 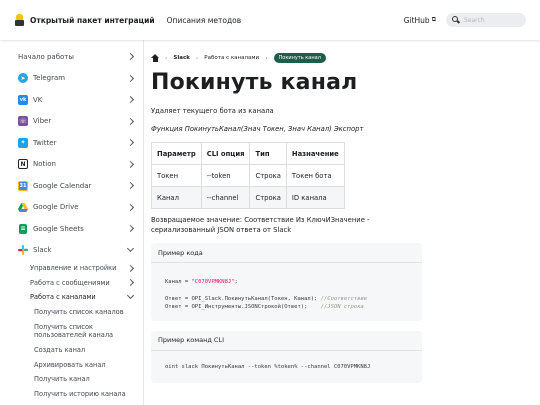 I want to click on search-box, so click(x=486, y=20).